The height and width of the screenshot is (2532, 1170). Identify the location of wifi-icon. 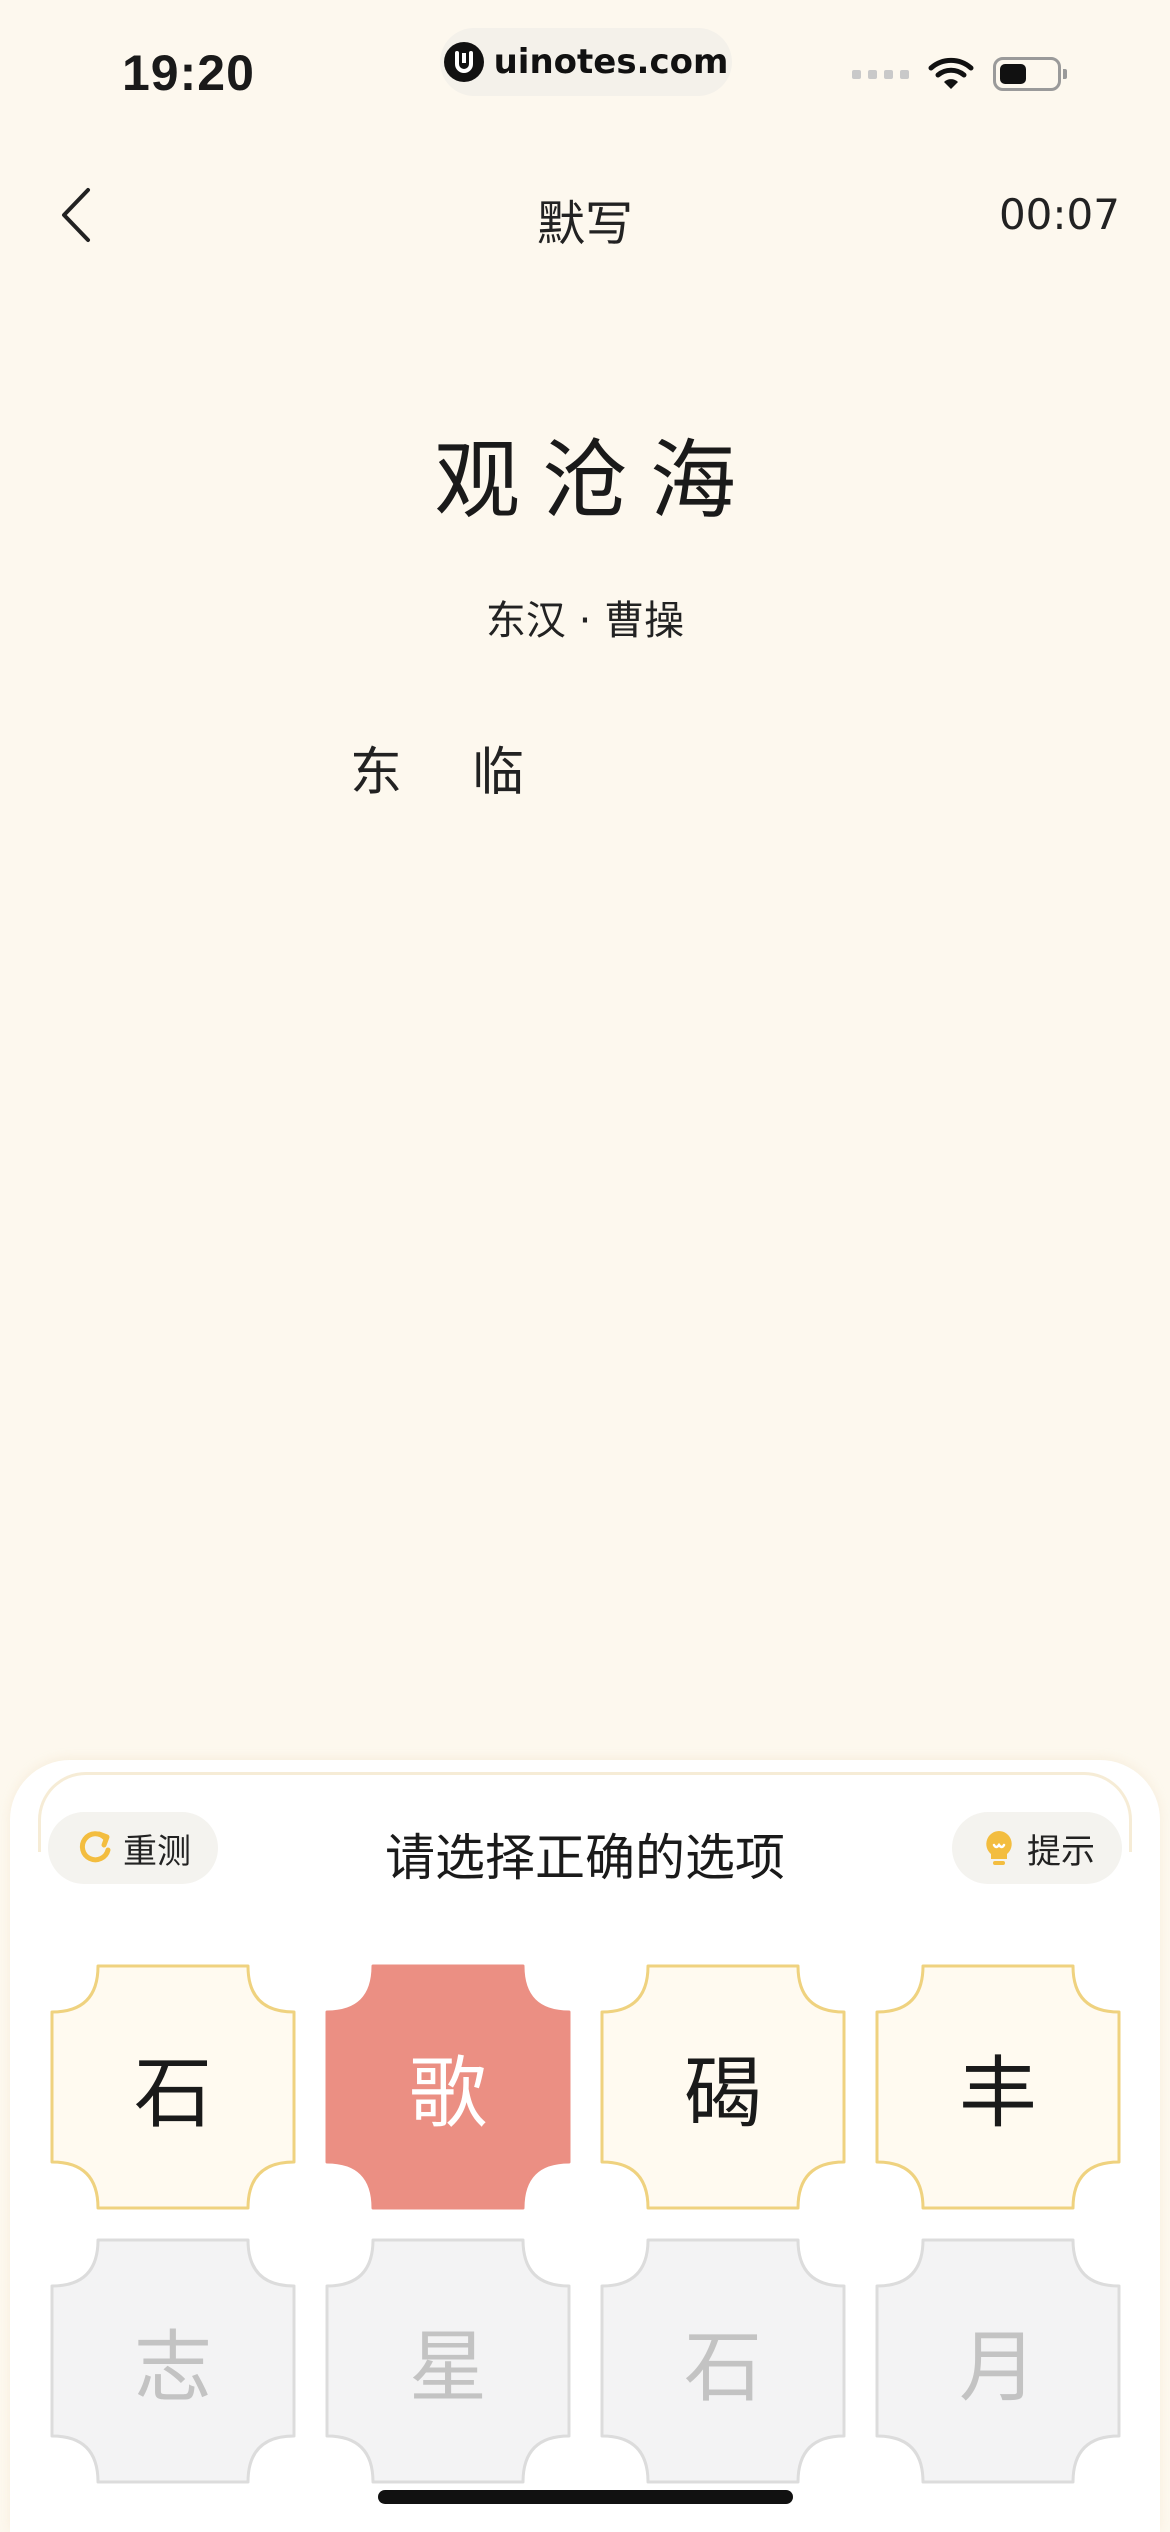
(951, 73).